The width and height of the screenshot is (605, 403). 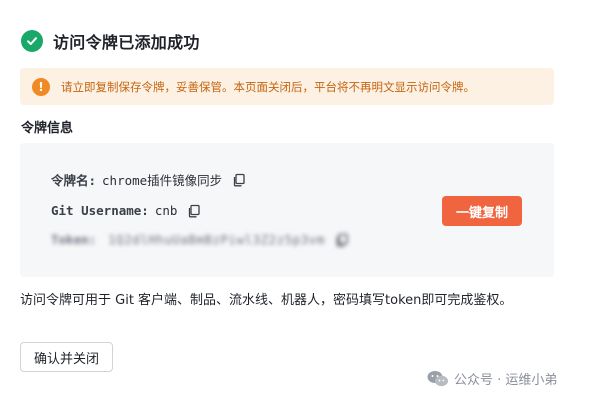 What do you see at coordinates (126, 42) in the screenshot?
I see `dialog-title: 访问令牌已添加成功` at bounding box center [126, 42].